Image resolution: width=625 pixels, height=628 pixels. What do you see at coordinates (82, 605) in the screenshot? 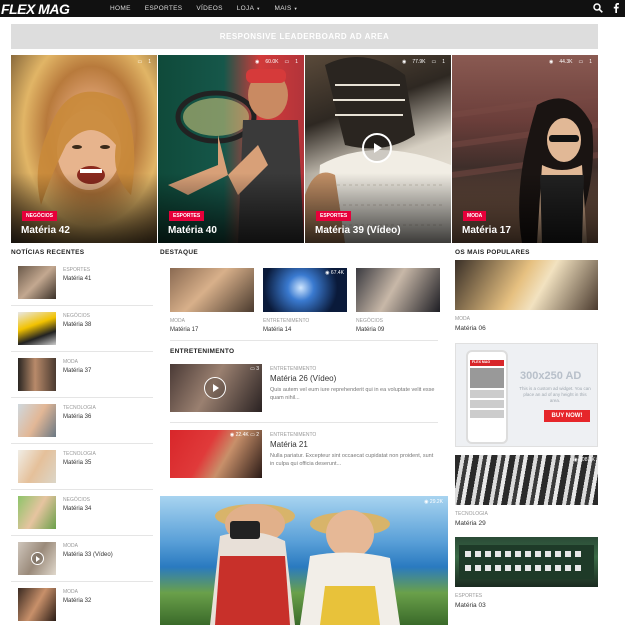
I see `list-item: MODA Matéria 32` at bounding box center [82, 605].